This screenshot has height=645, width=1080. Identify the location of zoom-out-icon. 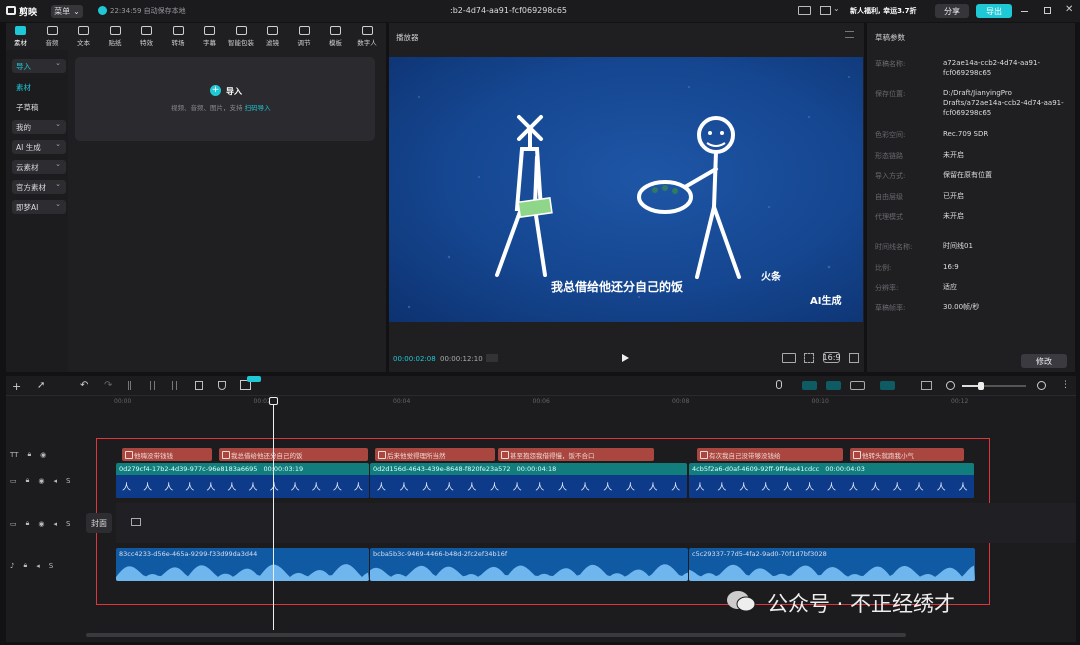
(950, 385).